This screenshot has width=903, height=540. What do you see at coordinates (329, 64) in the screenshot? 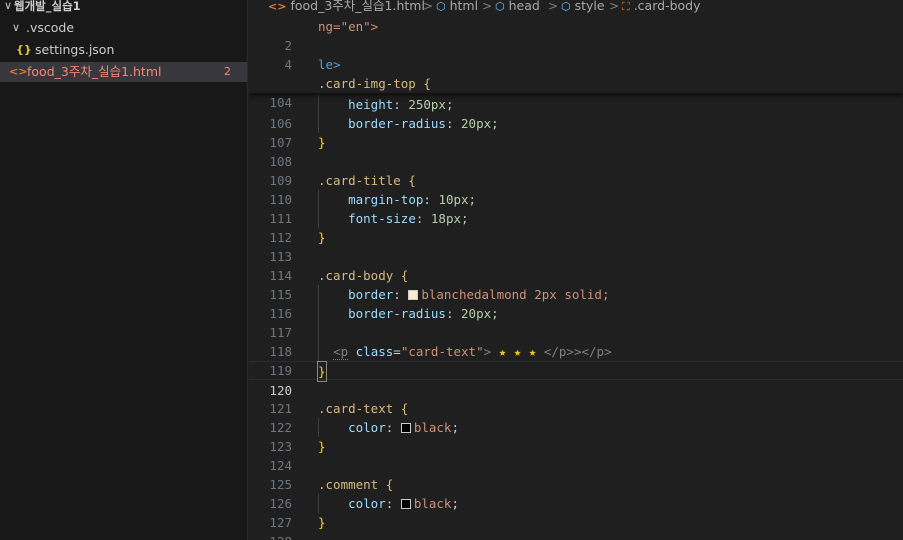
I see `code-text: le>` at bounding box center [329, 64].